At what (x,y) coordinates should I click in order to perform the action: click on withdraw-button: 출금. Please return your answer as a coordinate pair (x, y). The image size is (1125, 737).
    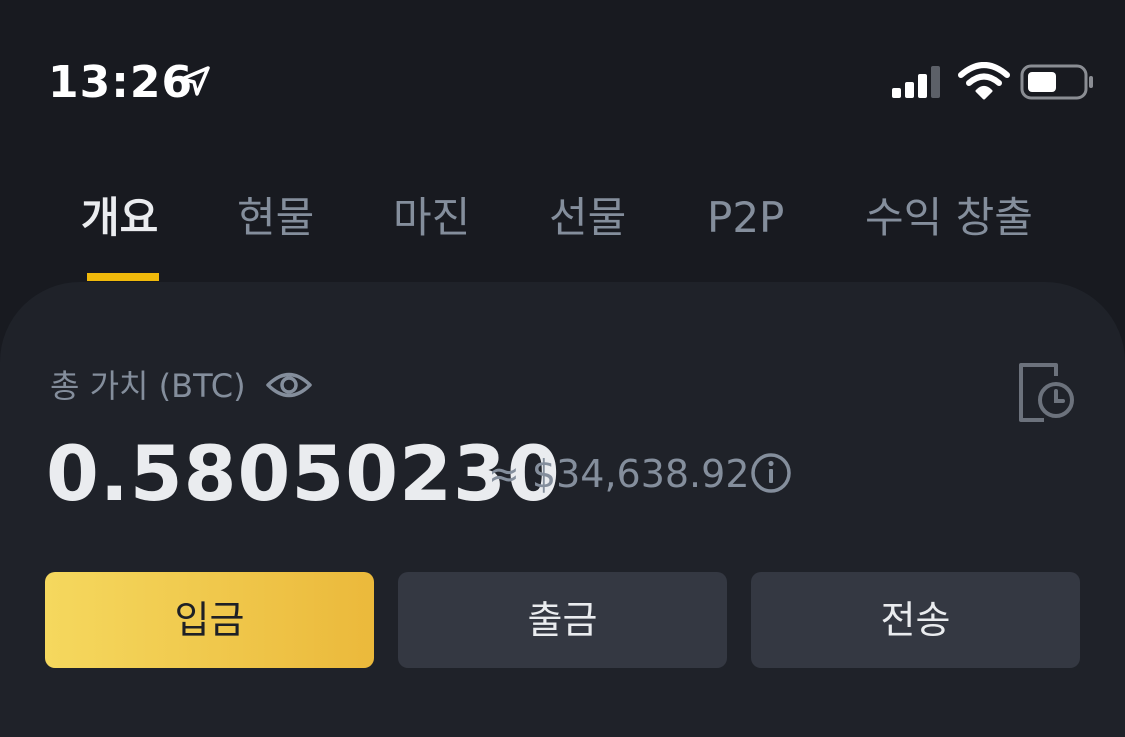
    Looking at the image, I should click on (562, 620).